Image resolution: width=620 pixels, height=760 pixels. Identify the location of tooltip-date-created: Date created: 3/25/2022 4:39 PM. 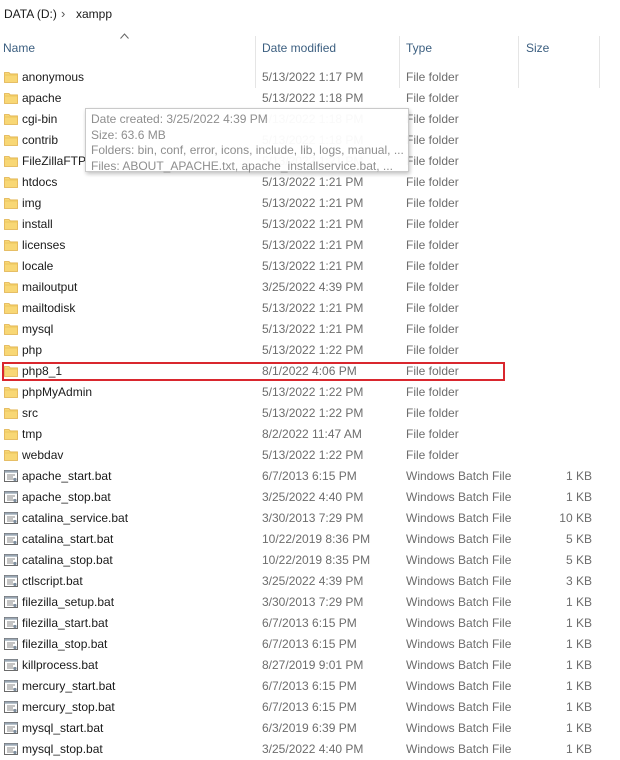
(179, 119).